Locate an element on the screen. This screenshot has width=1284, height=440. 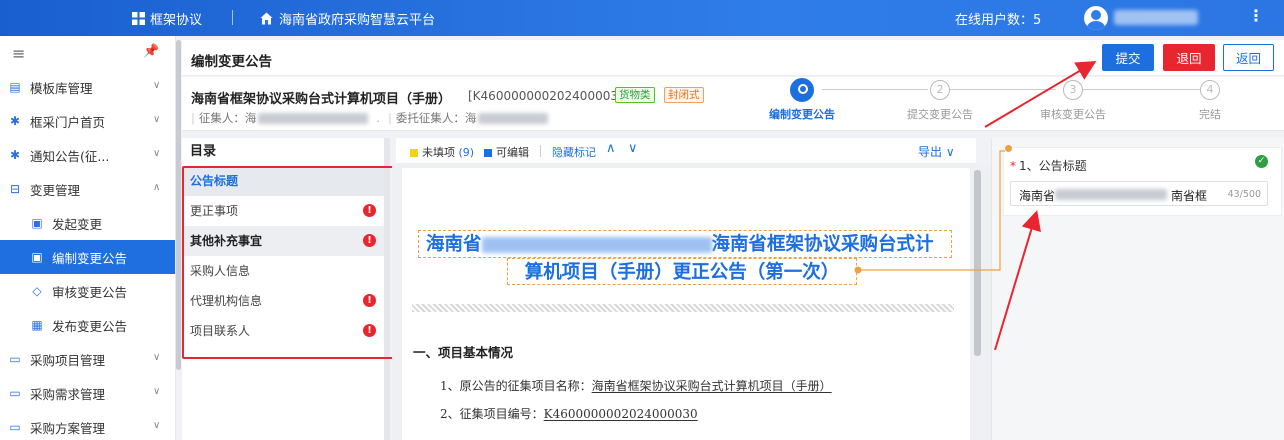
platform-link: 海南省政府采购智慧云平台 is located at coordinates (347, 18).